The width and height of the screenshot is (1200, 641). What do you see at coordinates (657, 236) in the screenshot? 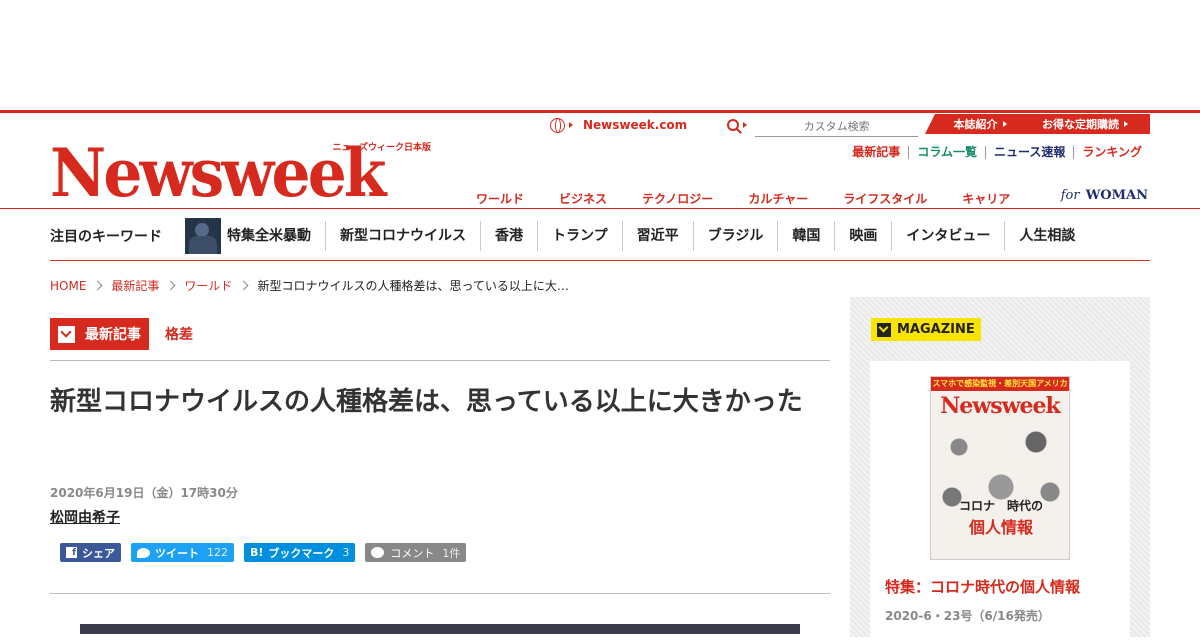
I see `keyword-item: 習近平` at bounding box center [657, 236].